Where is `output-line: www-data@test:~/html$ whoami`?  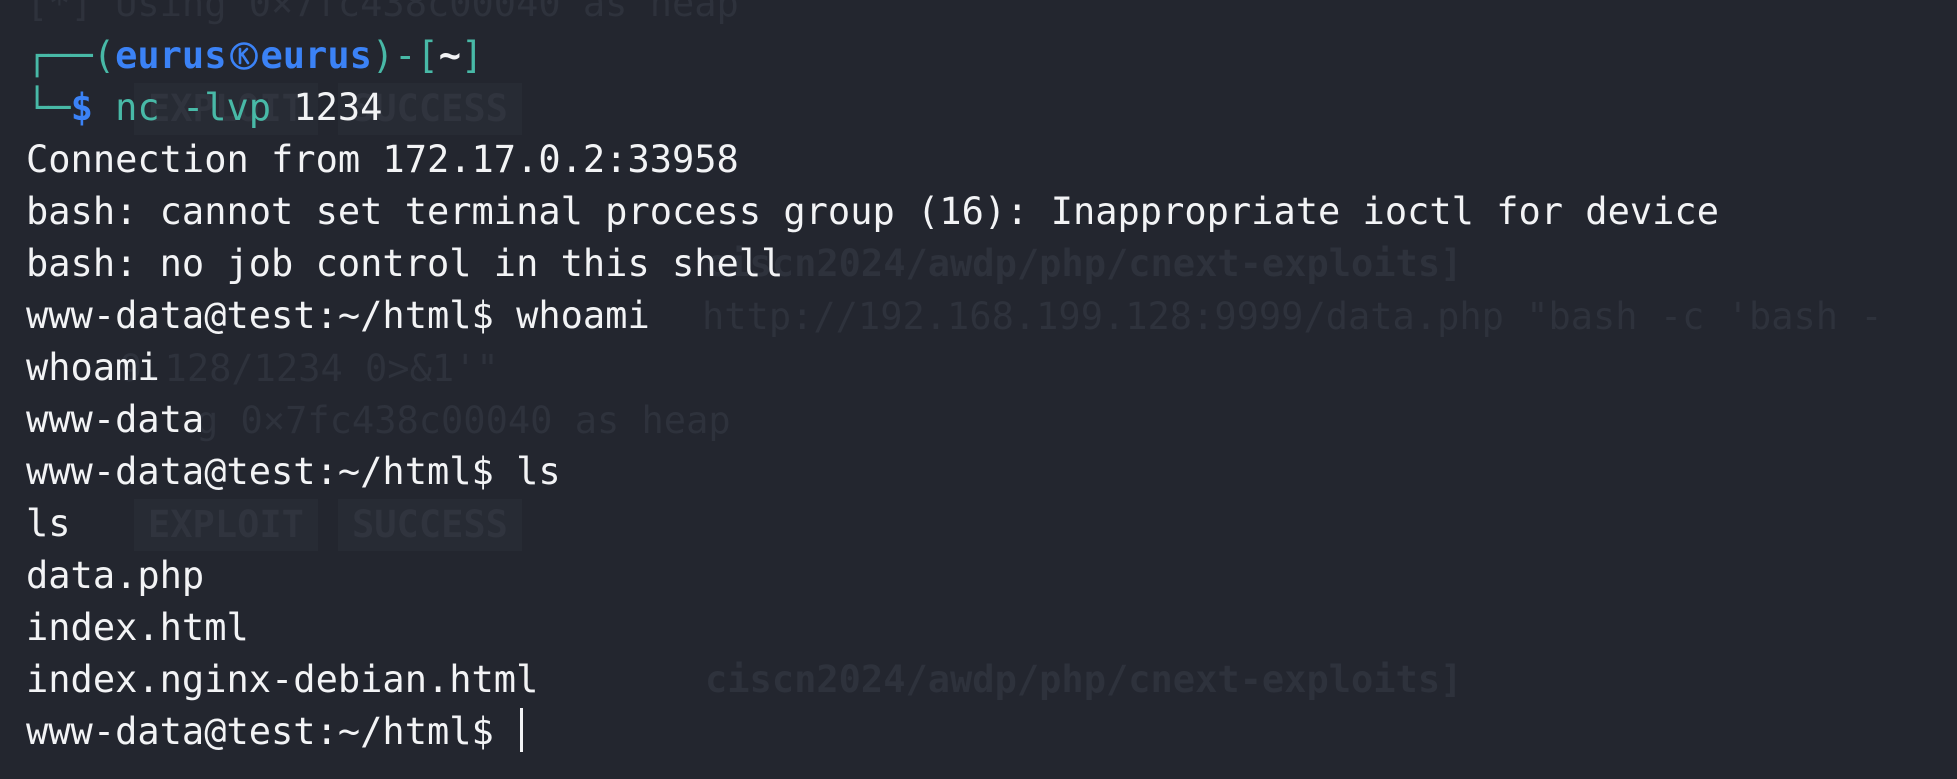
output-line: www-data@test:~/html$ whoami is located at coordinates (338, 315).